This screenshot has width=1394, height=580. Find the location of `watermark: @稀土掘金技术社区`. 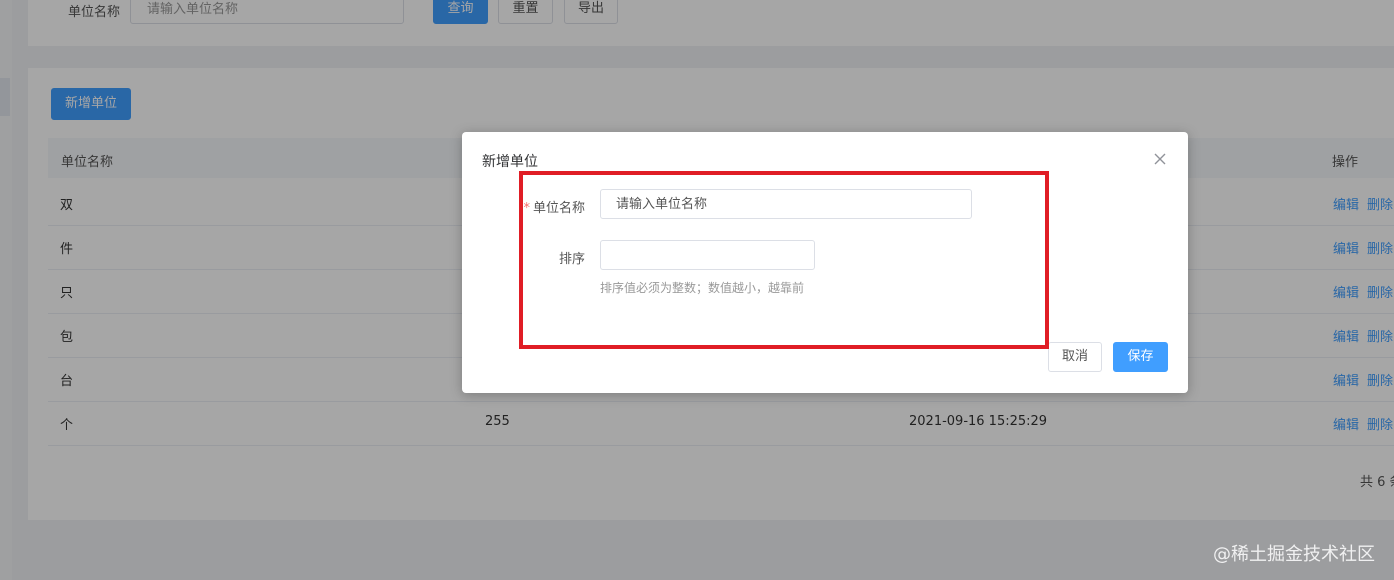

watermark: @稀土掘金技术社区 is located at coordinates (1294, 554).